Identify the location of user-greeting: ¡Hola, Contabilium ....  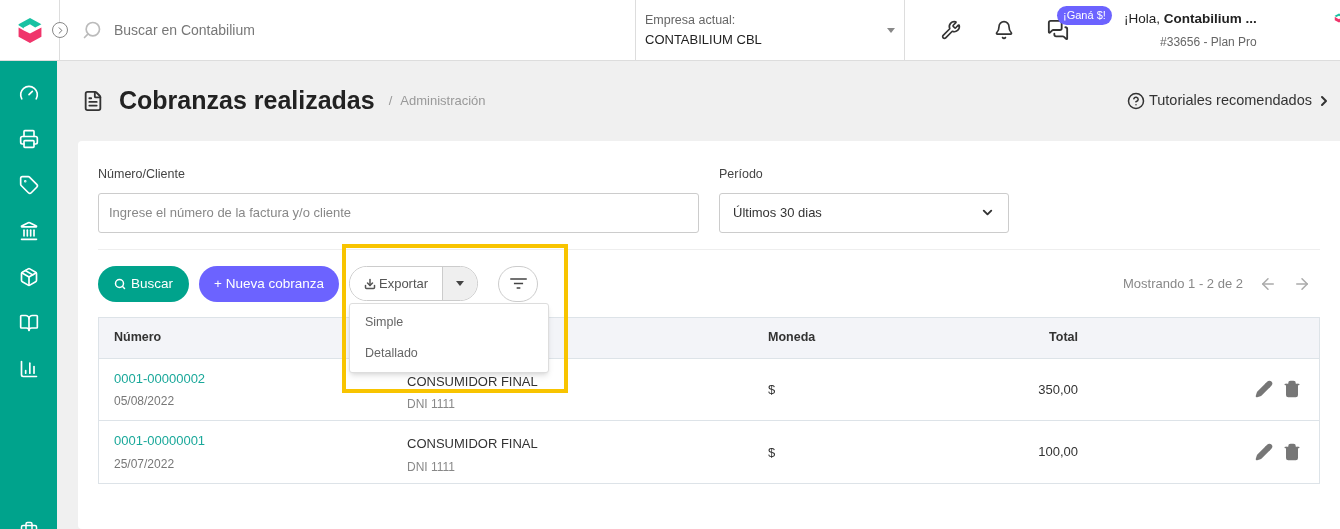
(1190, 19).